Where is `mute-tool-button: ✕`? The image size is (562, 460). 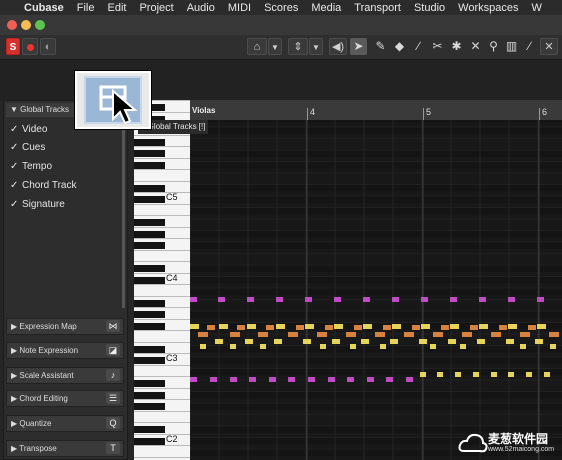
mute-tool-button: ✕ is located at coordinates (475, 46).